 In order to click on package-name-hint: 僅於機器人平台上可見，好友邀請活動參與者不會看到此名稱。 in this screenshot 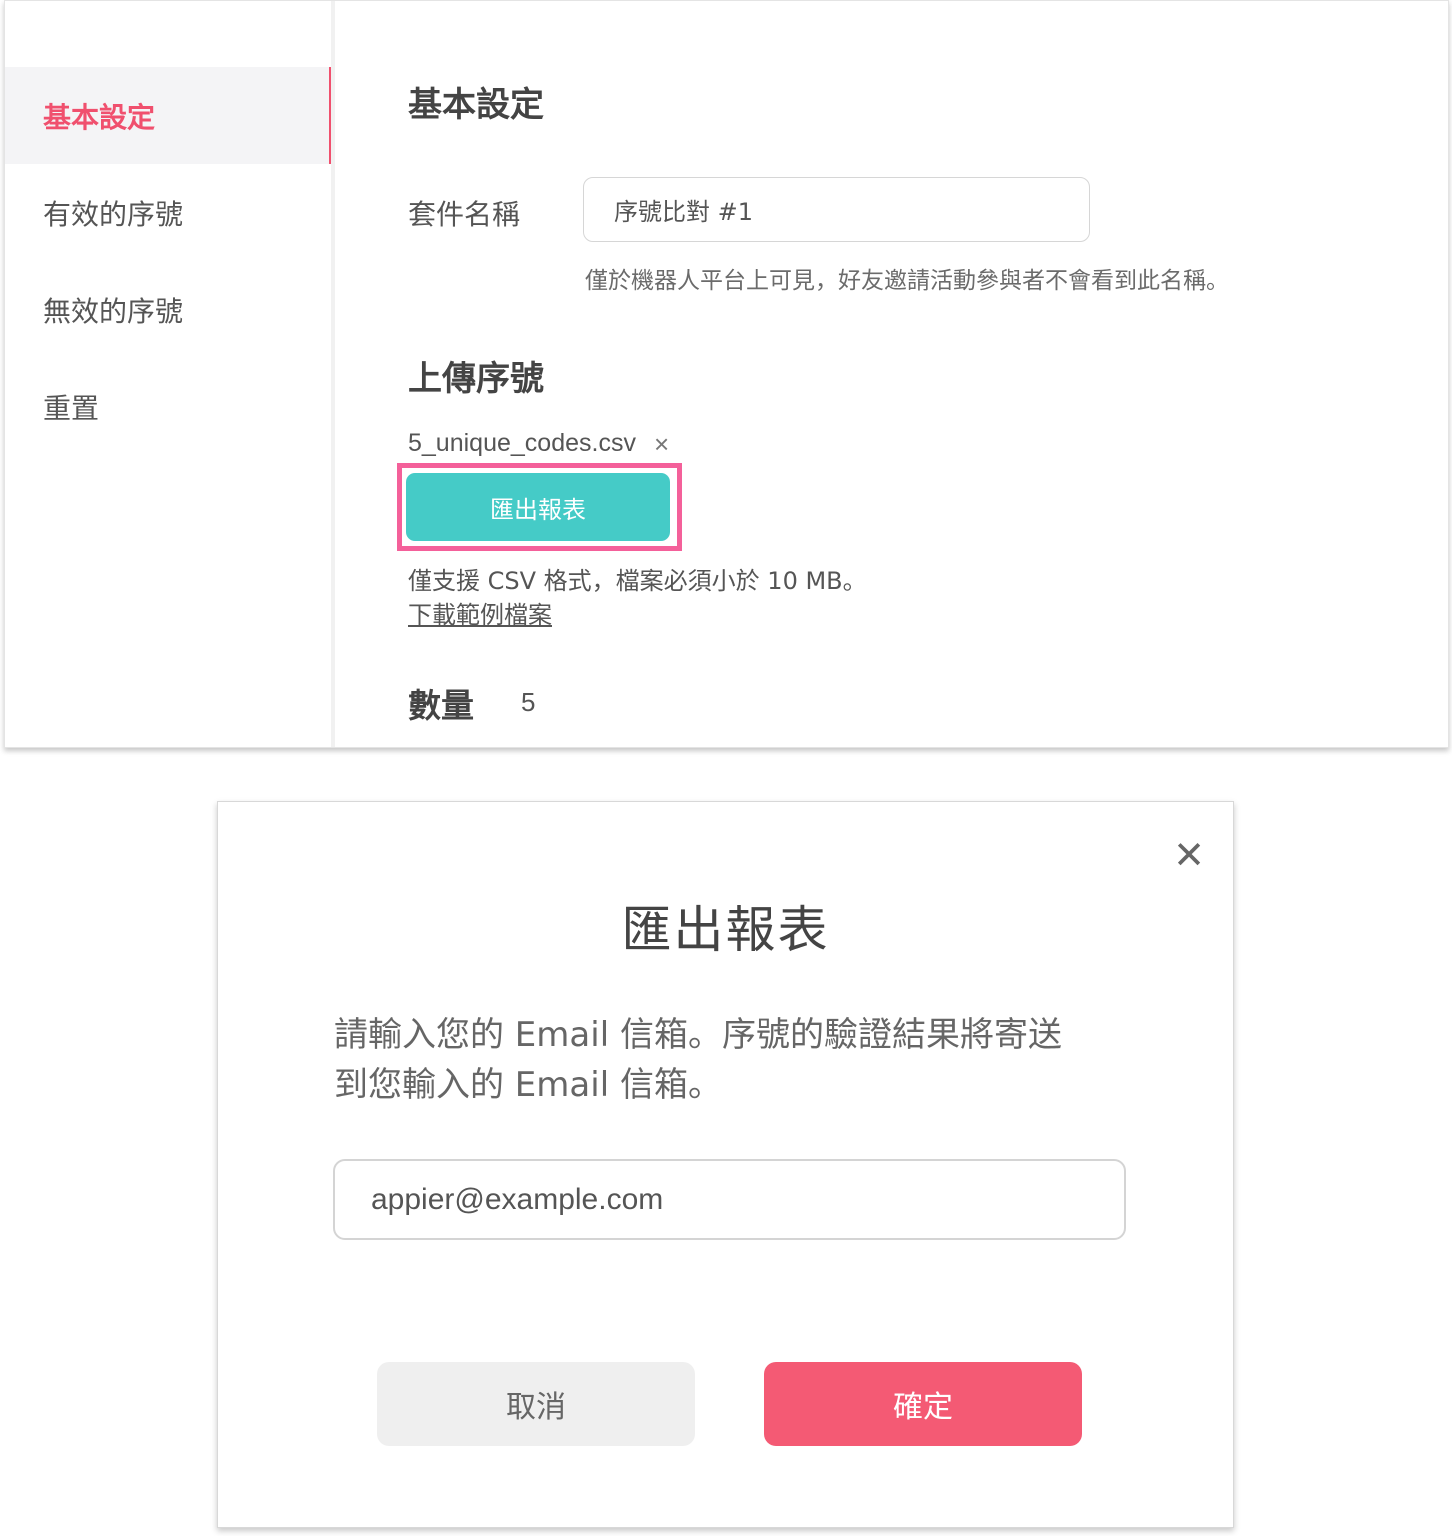, I will do `click(907, 281)`.